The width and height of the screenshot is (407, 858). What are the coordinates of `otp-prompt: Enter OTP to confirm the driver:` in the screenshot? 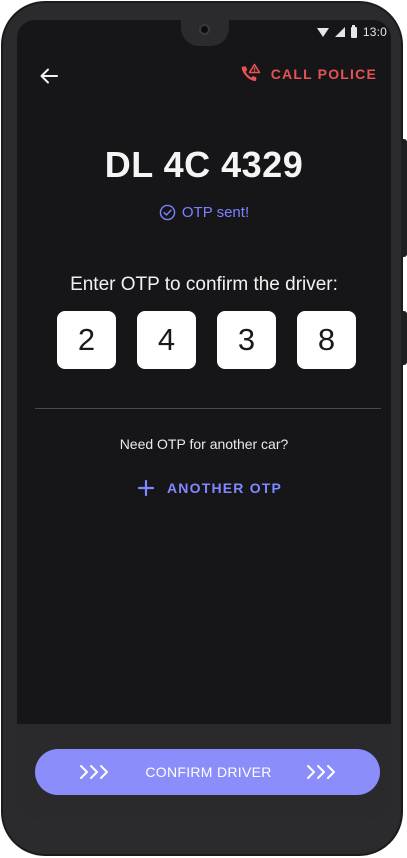 It's located at (204, 284).